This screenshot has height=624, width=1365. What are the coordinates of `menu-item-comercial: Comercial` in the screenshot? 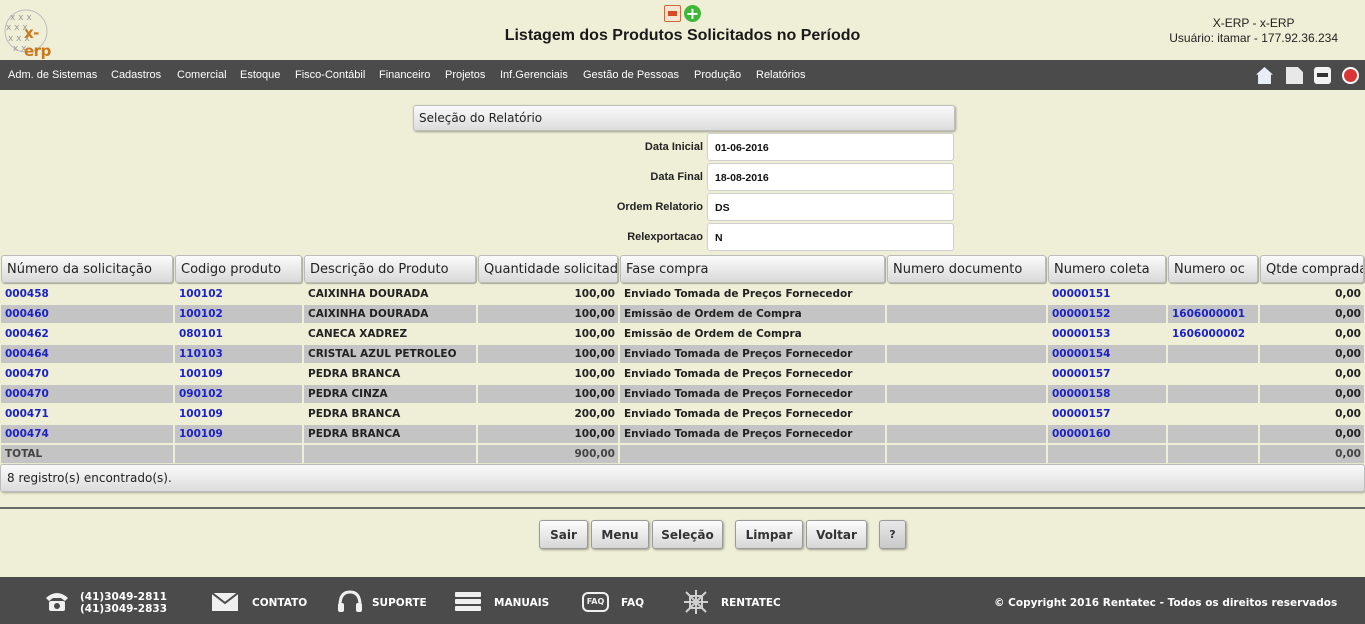 It's located at (202, 75).